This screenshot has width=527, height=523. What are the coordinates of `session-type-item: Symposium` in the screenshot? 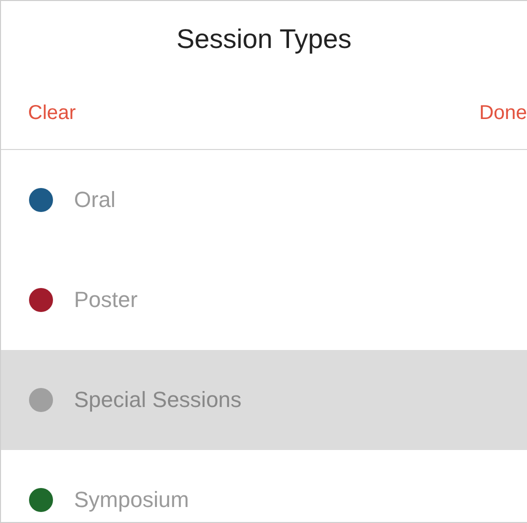 It's located at (264, 486).